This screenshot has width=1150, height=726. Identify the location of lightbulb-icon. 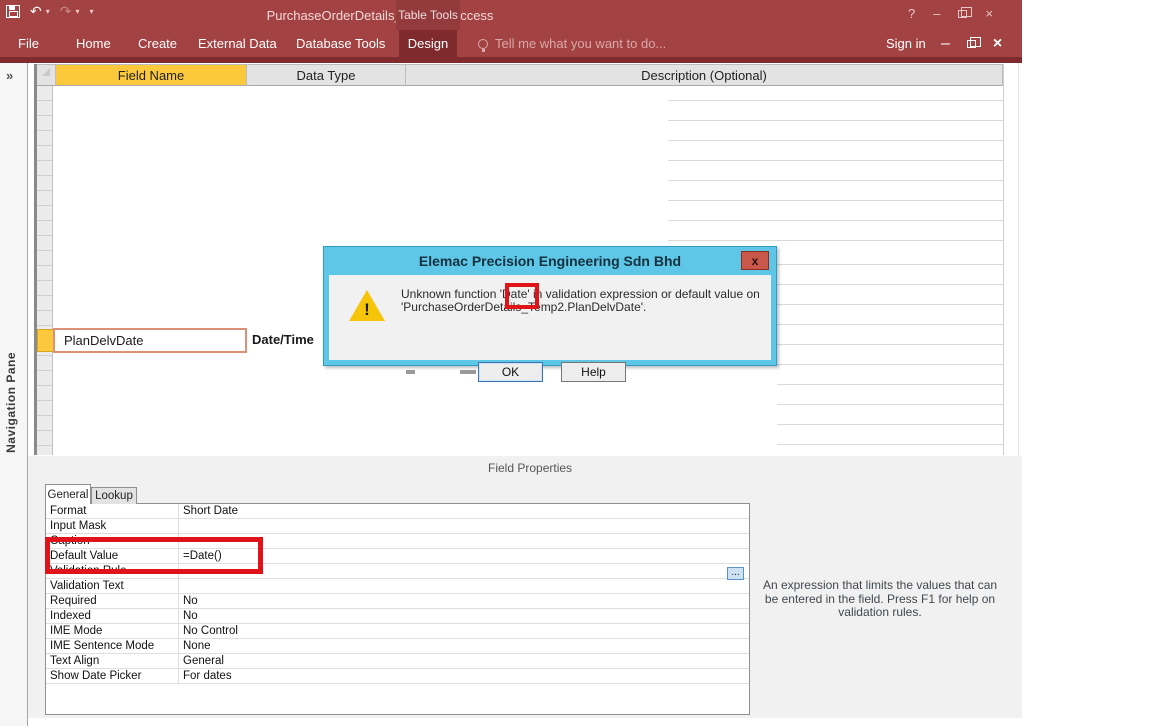
(483, 45).